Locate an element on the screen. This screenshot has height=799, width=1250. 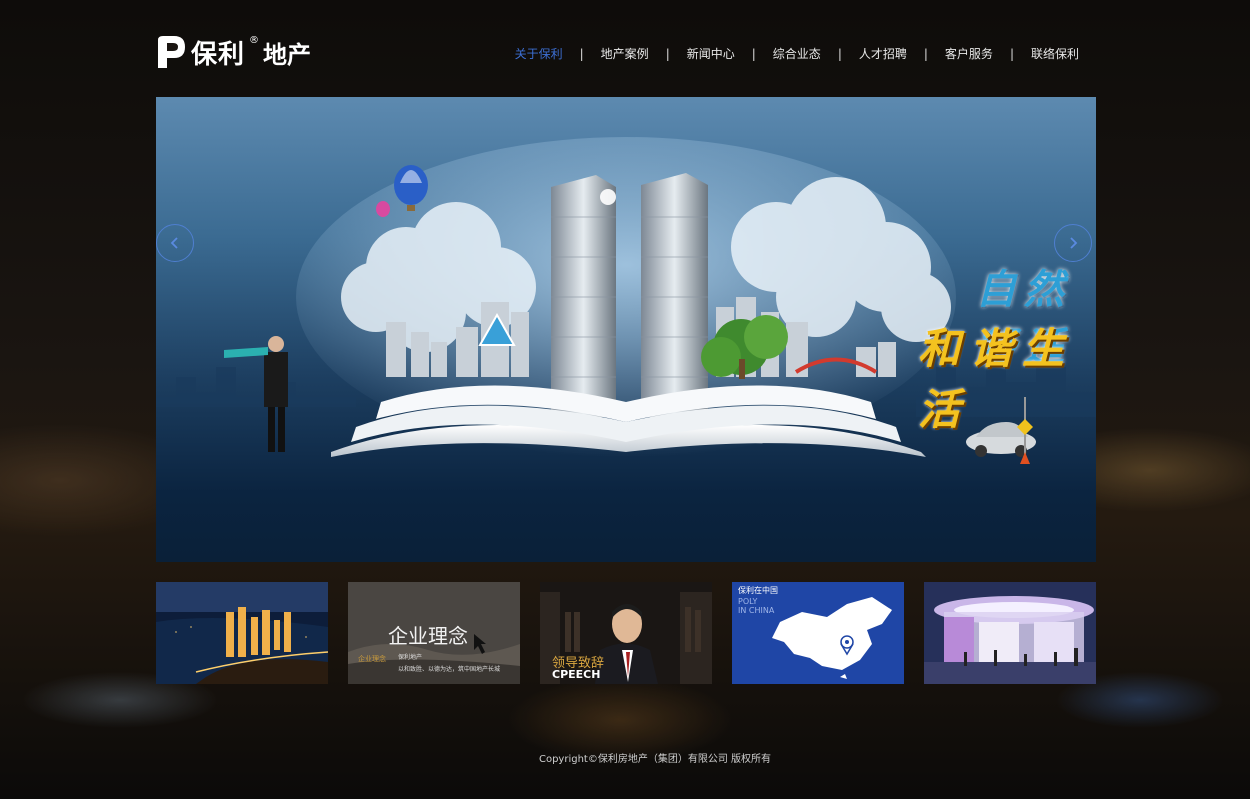
china-map-image is located at coordinates (818, 633).